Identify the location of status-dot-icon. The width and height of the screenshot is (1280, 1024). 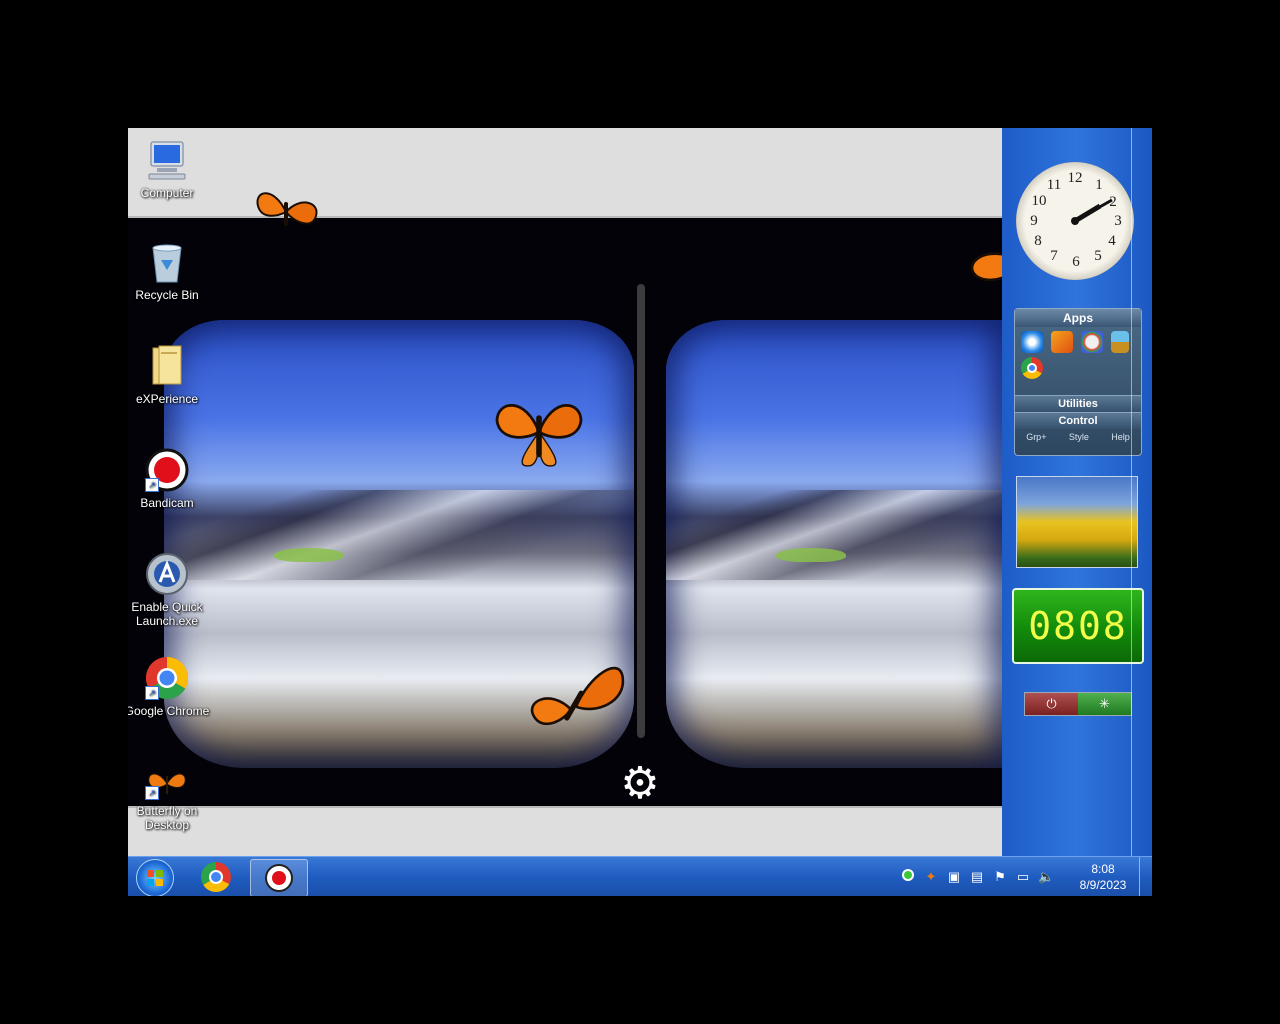
(908, 877).